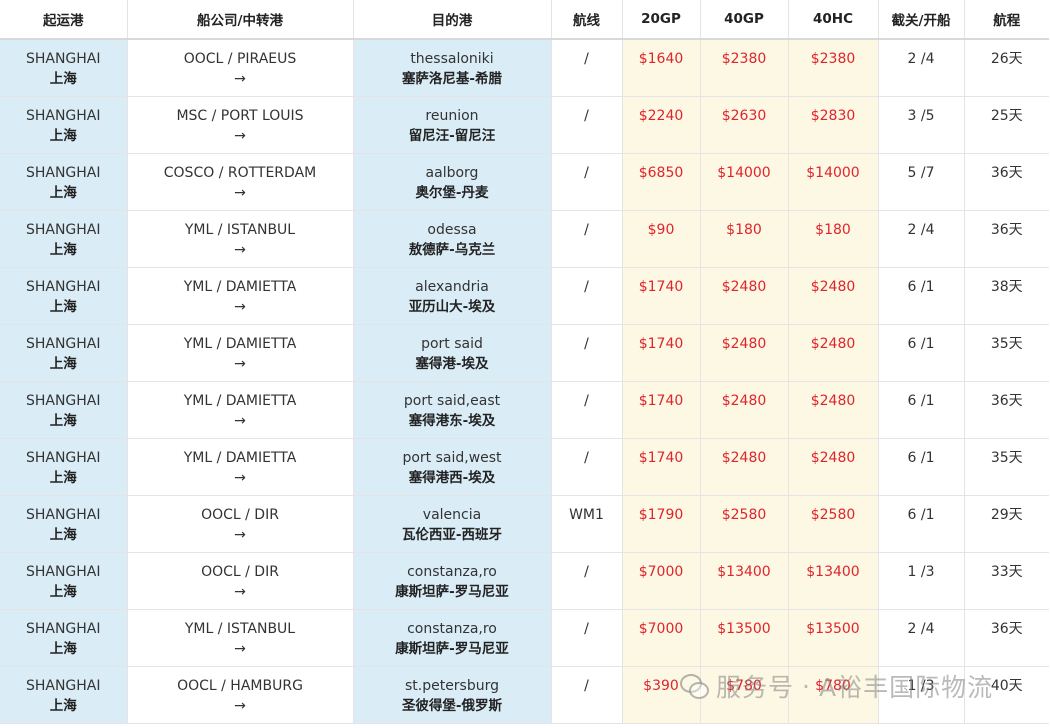  I want to click on destination-port-en: constanza,ro, so click(452, 572).